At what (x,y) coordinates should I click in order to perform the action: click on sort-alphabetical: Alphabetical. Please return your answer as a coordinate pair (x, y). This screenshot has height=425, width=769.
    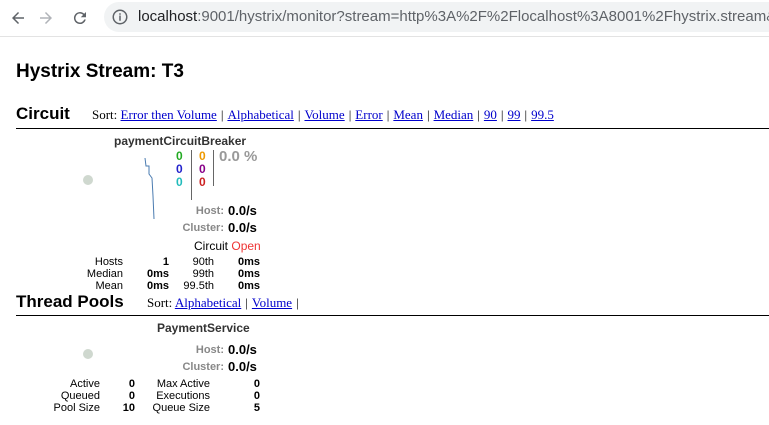
    Looking at the image, I should click on (260, 114).